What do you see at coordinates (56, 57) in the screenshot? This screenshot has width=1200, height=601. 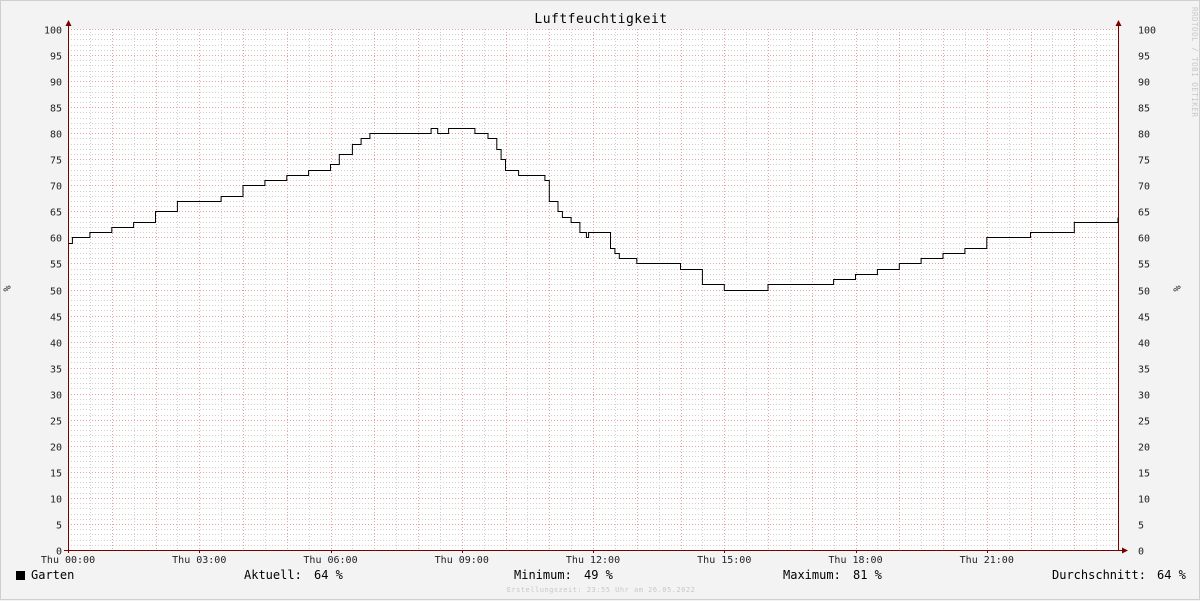 I see `y-tick-label-left: 95` at bounding box center [56, 57].